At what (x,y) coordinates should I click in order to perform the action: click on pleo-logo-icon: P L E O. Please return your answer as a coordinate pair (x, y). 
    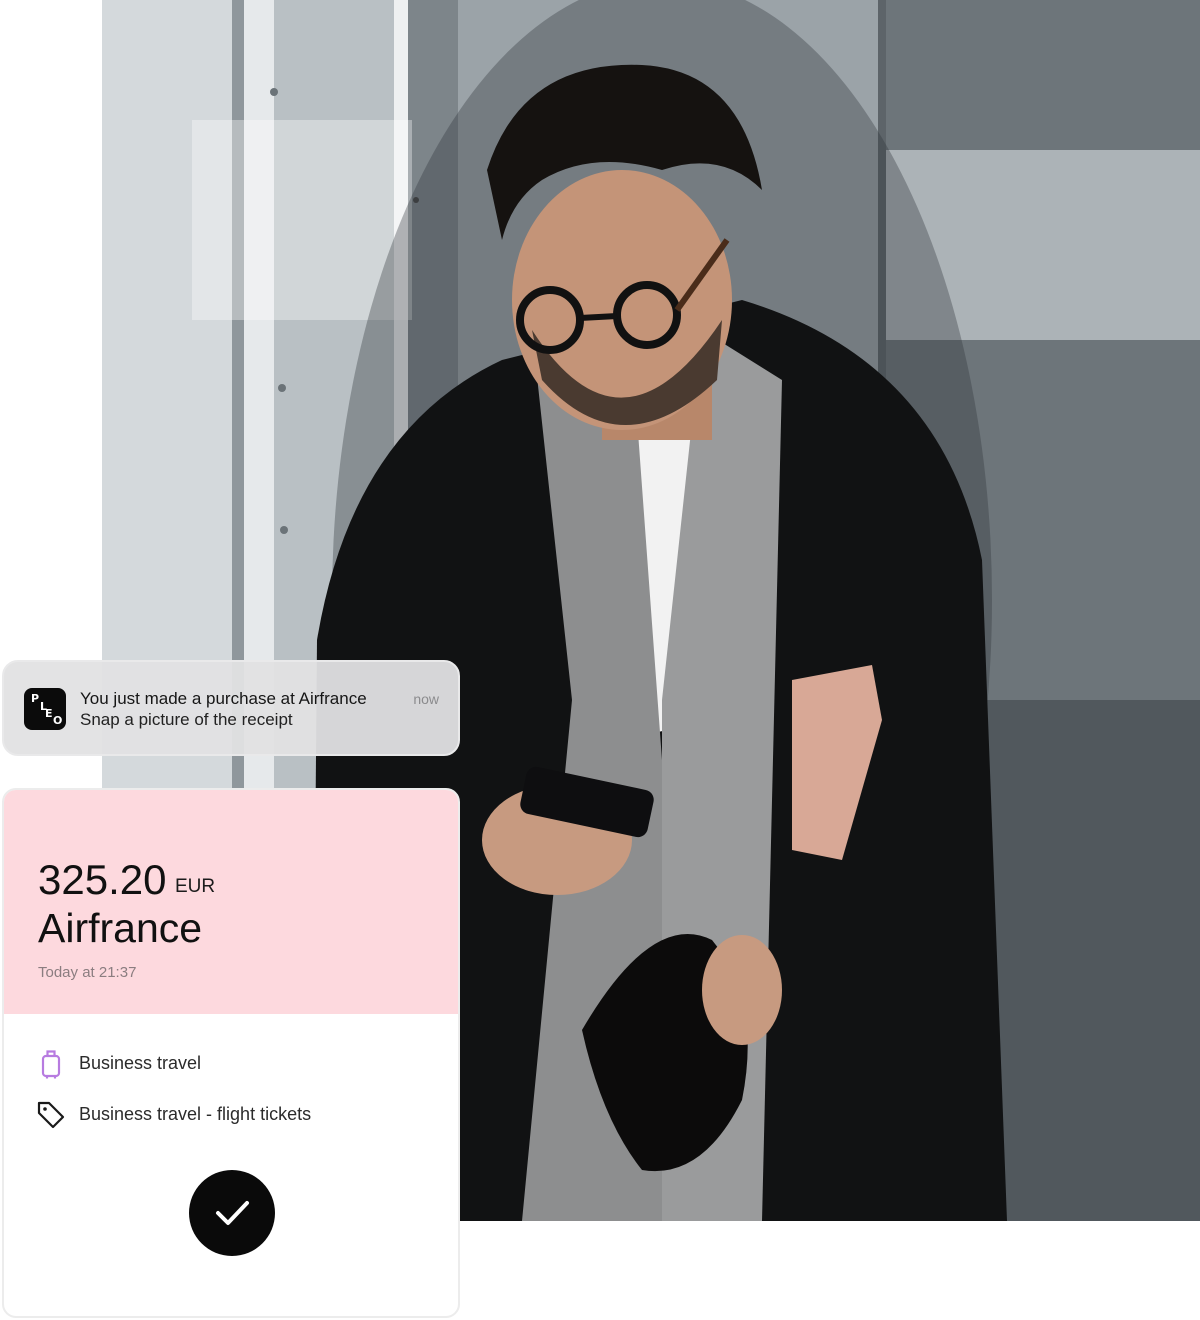
    Looking at the image, I should click on (45, 709).